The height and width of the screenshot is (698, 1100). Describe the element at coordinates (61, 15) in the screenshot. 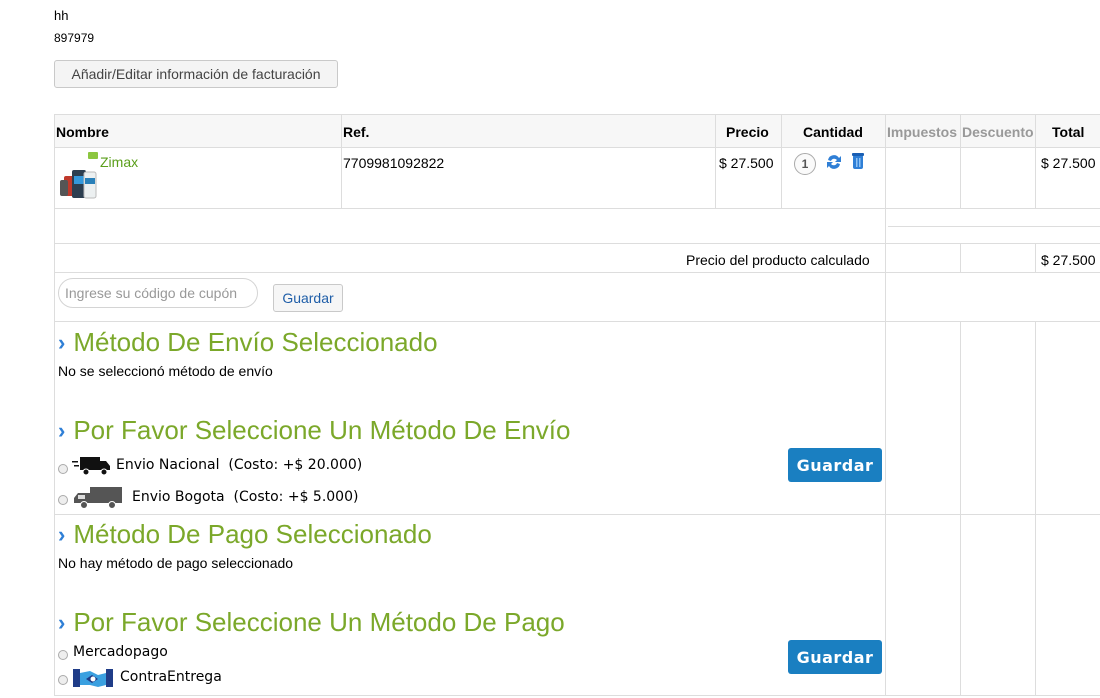

I see `customer-name: hh` at that location.